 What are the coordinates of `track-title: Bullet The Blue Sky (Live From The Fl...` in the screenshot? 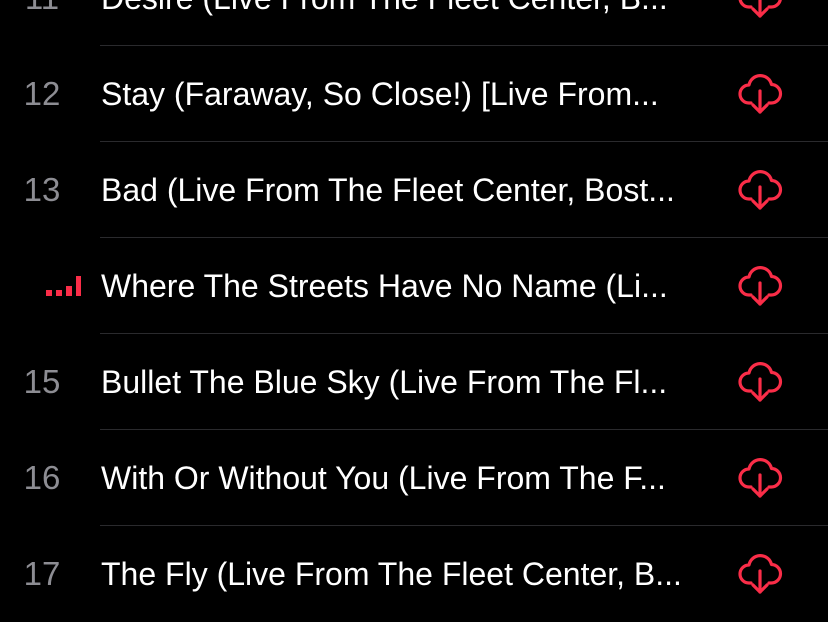 It's located at (384, 382).